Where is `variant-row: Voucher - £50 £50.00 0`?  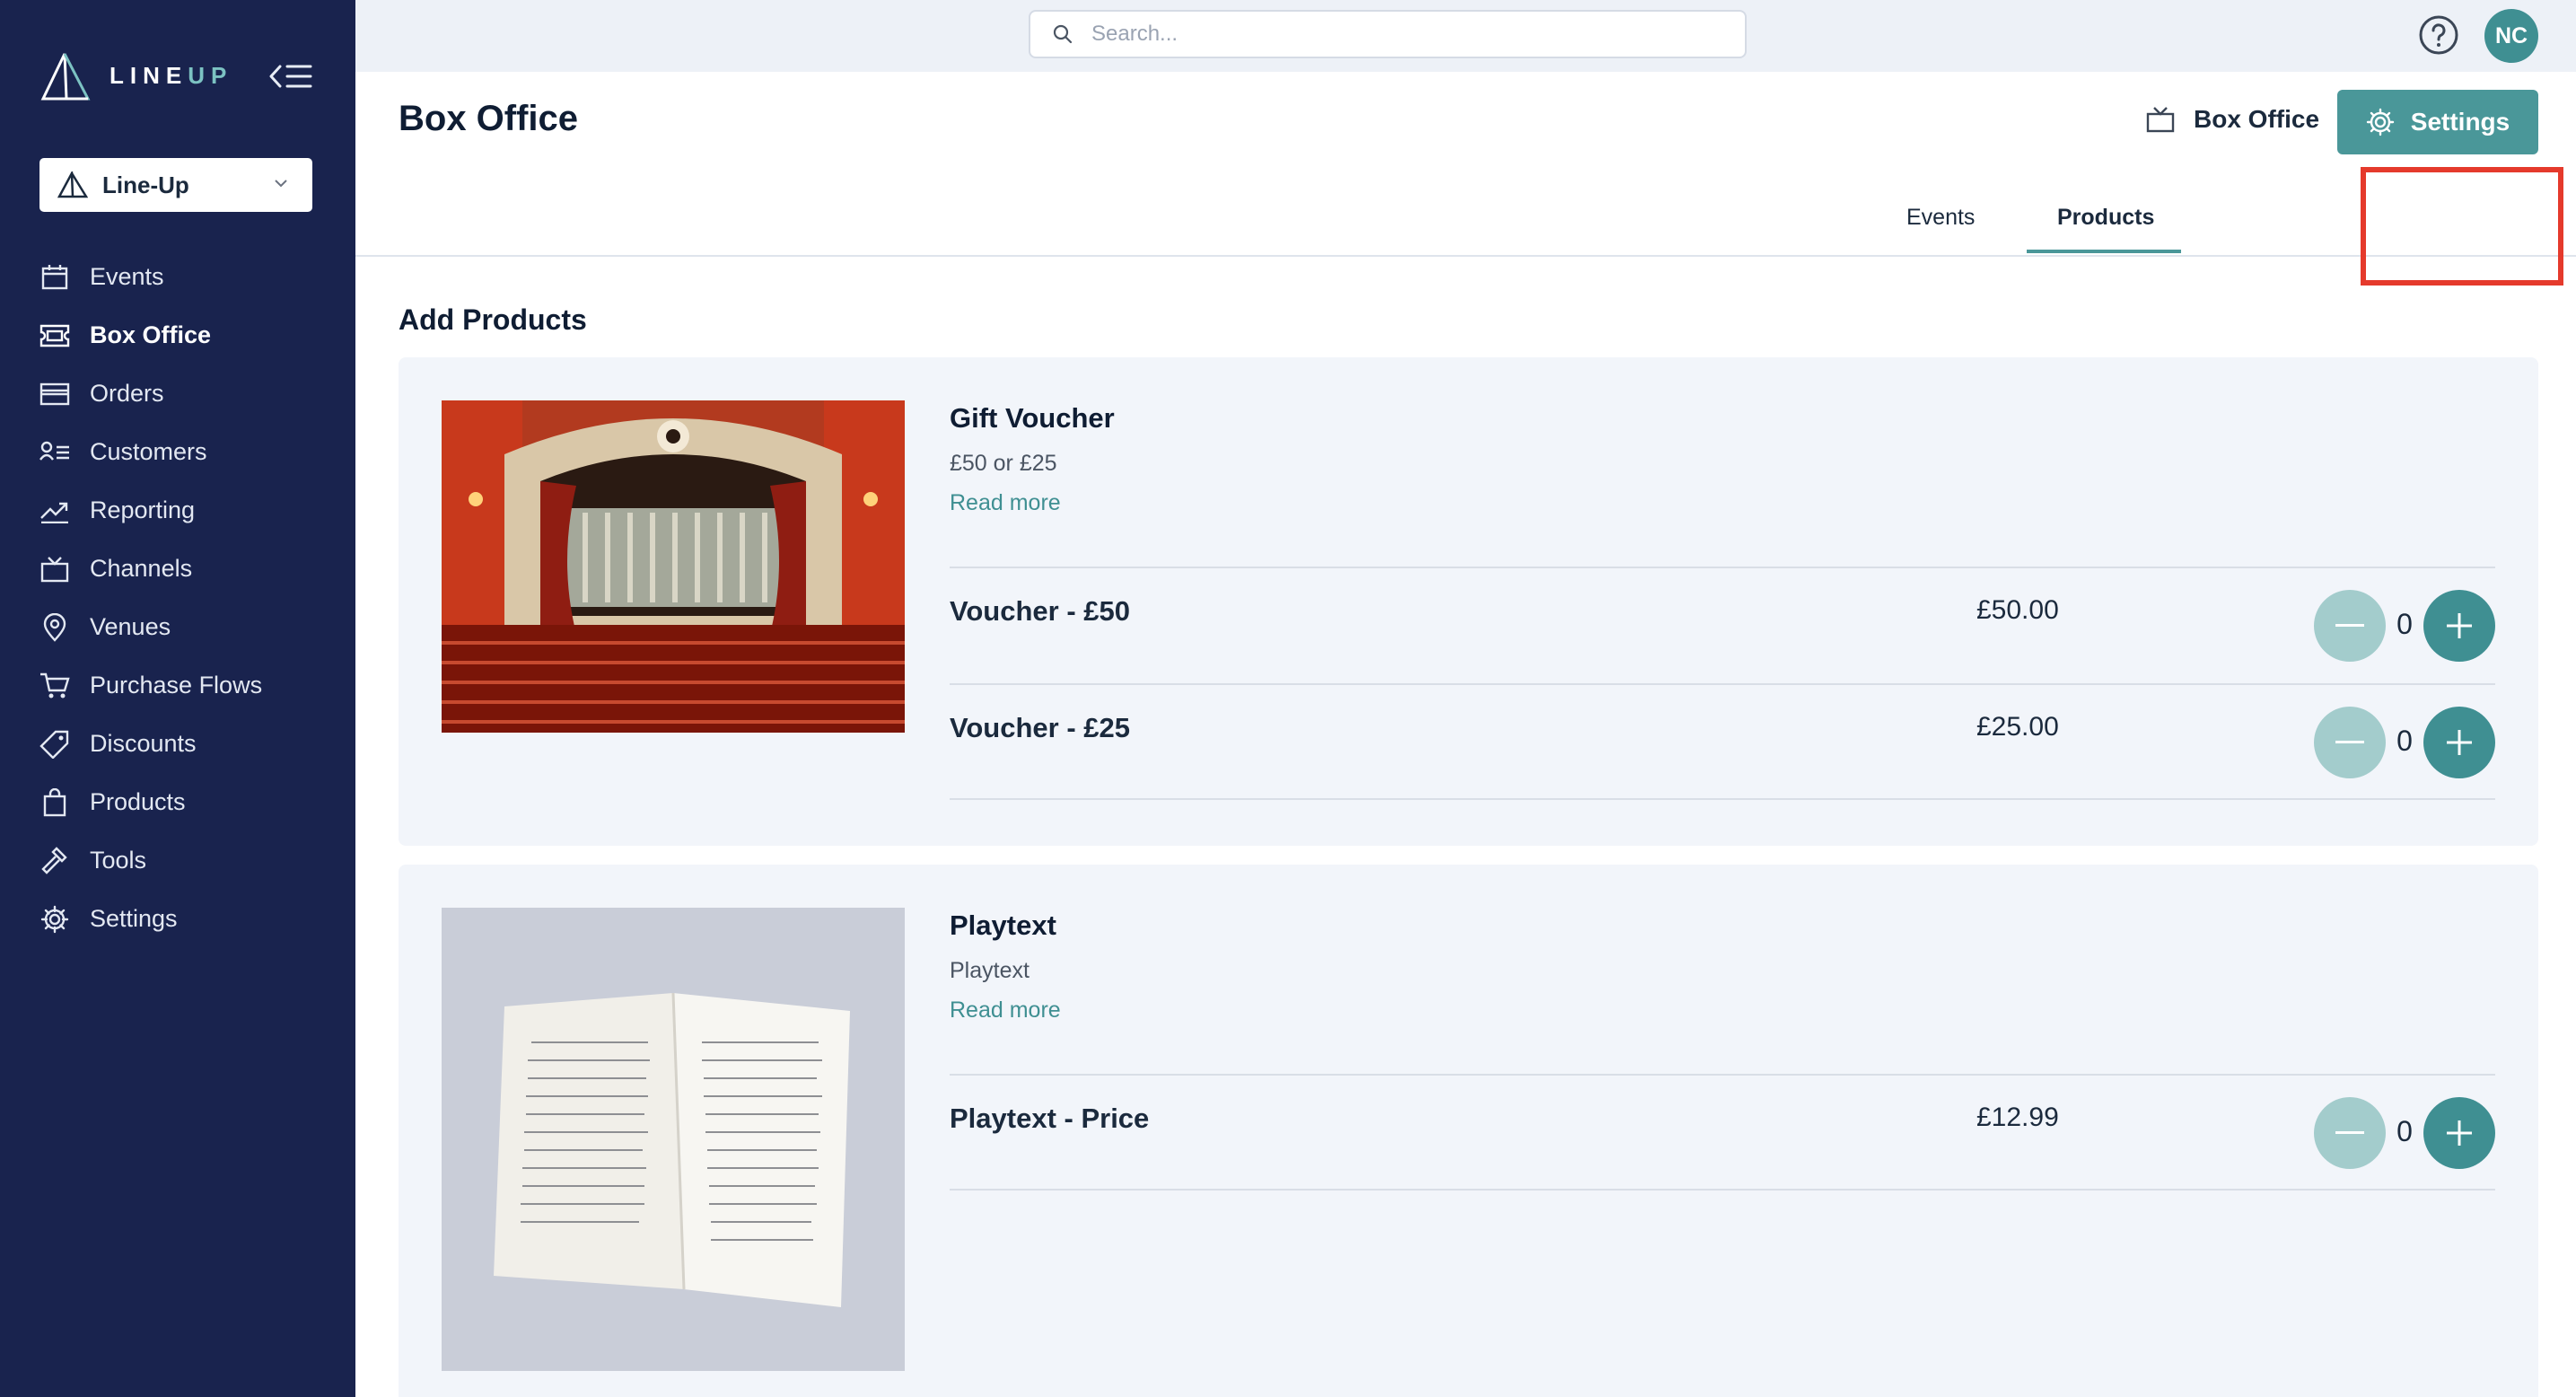
variant-row: Voucher - £50 £50.00 0 is located at coordinates (1722, 625).